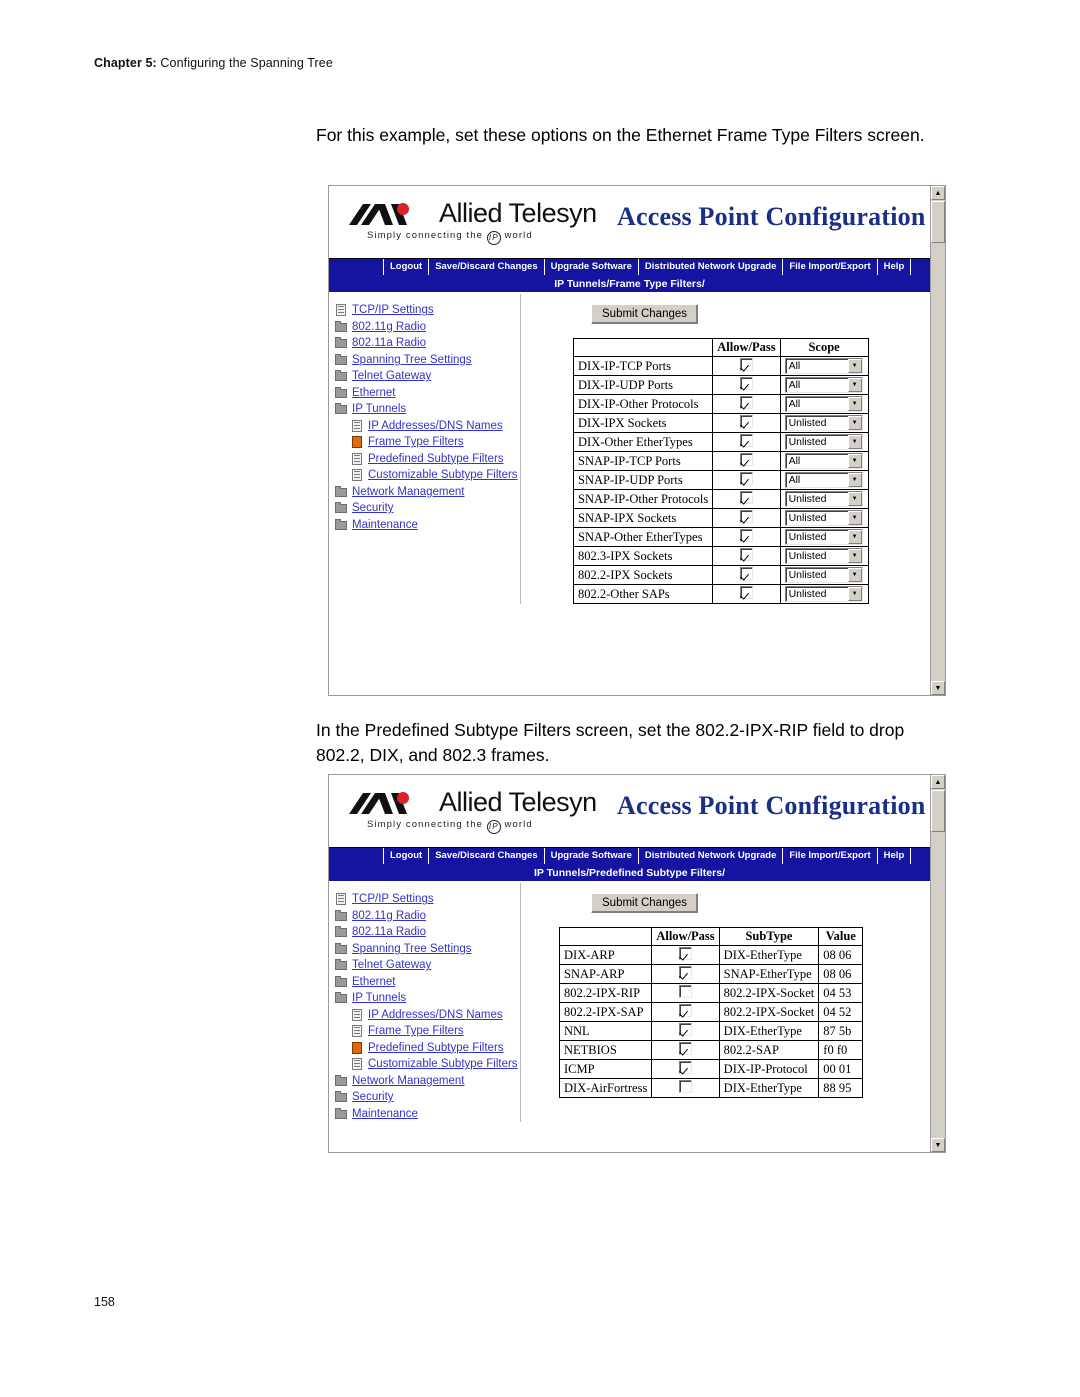 This screenshot has width=1080, height=1397. Describe the element at coordinates (427, 525) in the screenshot. I see `sidebar-item-maintenance-1: Maintenance` at that location.